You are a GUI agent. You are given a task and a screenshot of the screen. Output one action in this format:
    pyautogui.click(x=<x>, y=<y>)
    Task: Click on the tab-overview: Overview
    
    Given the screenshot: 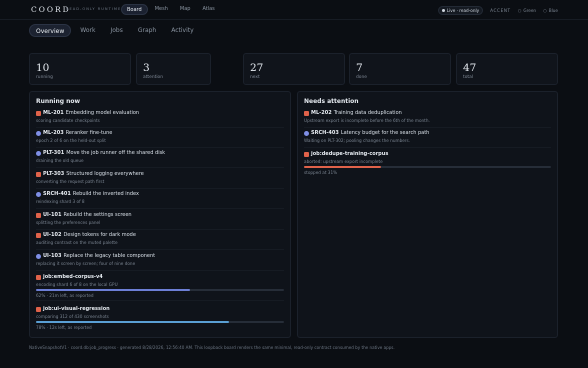 What is the action you would take?
    pyautogui.click(x=50, y=30)
    